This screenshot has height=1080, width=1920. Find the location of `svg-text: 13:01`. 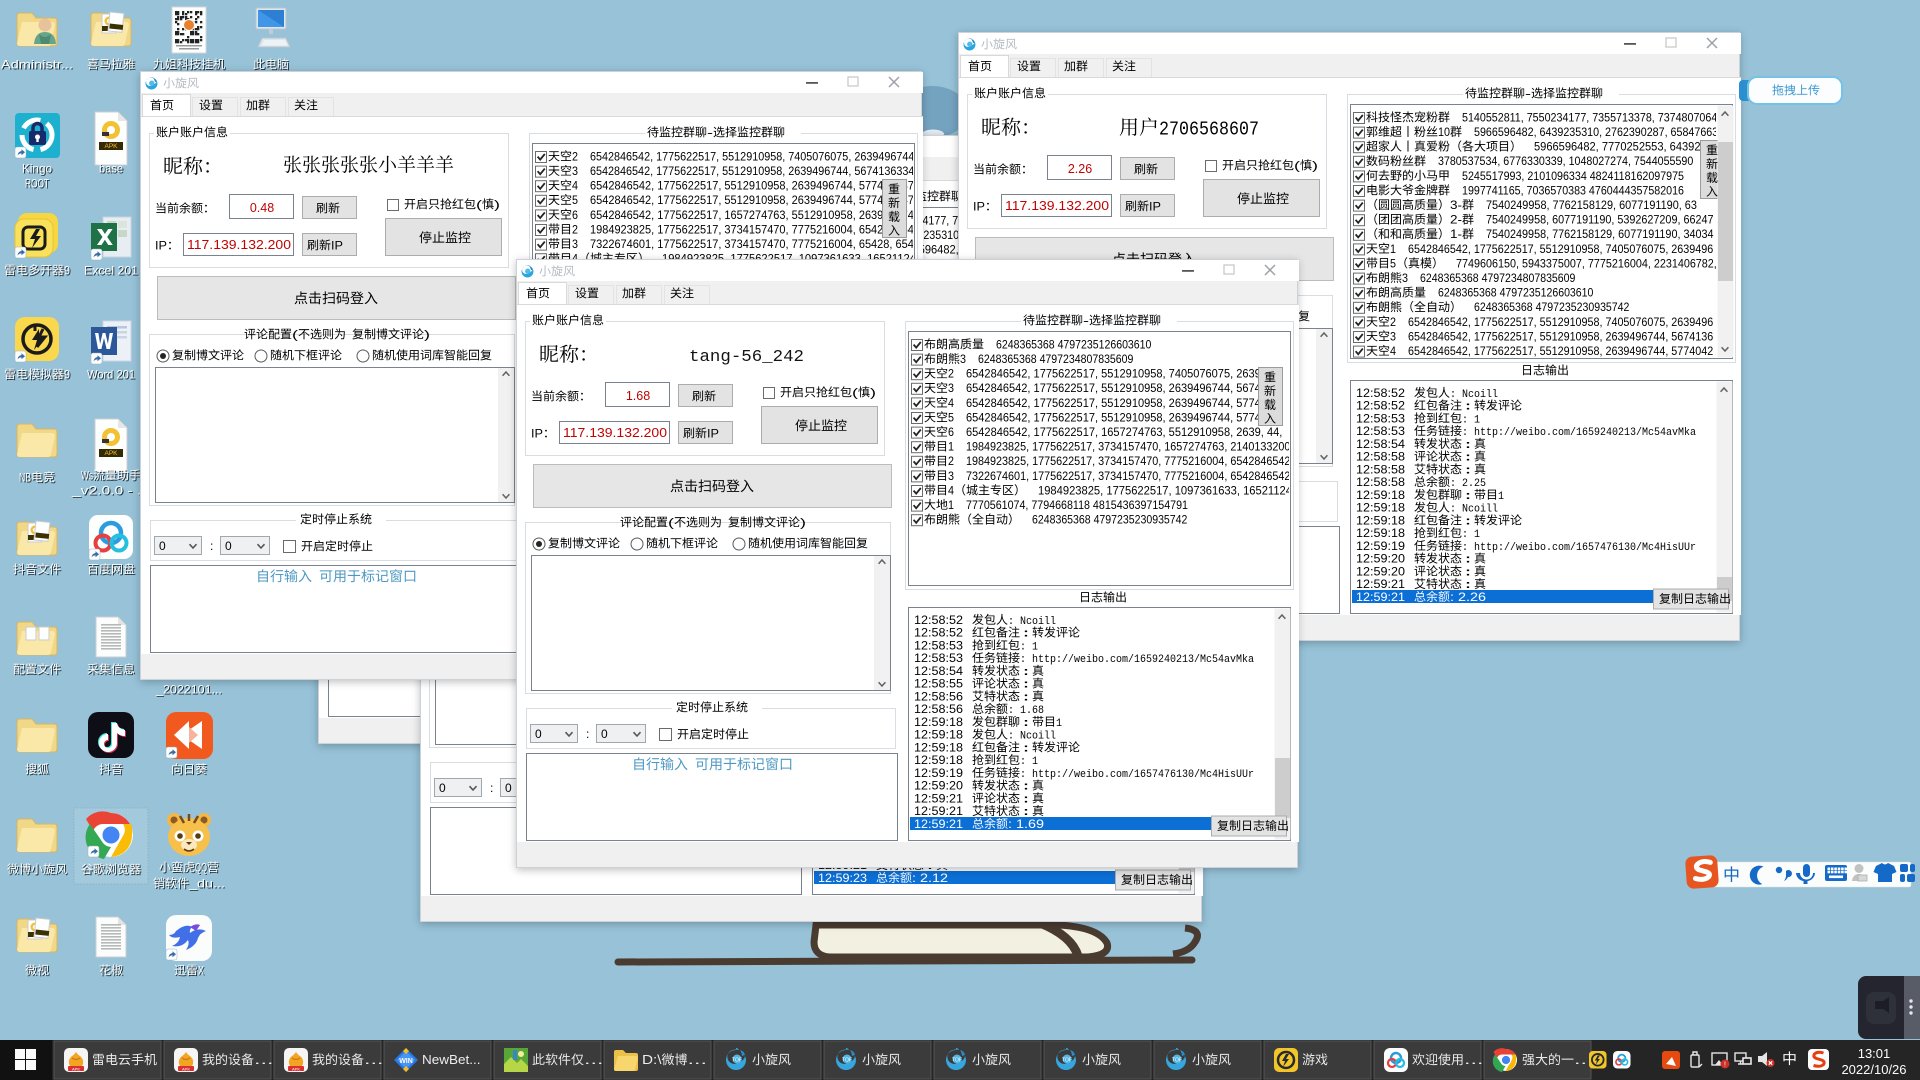

svg-text: 13:01 is located at coordinates (1874, 1053).